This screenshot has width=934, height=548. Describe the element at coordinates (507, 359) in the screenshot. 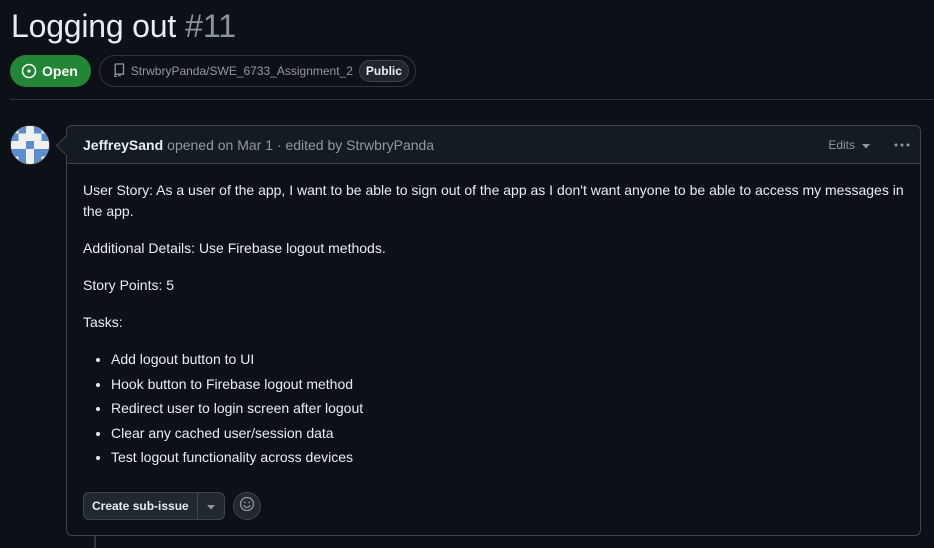

I see `task-item: Add logout button to UI` at that location.